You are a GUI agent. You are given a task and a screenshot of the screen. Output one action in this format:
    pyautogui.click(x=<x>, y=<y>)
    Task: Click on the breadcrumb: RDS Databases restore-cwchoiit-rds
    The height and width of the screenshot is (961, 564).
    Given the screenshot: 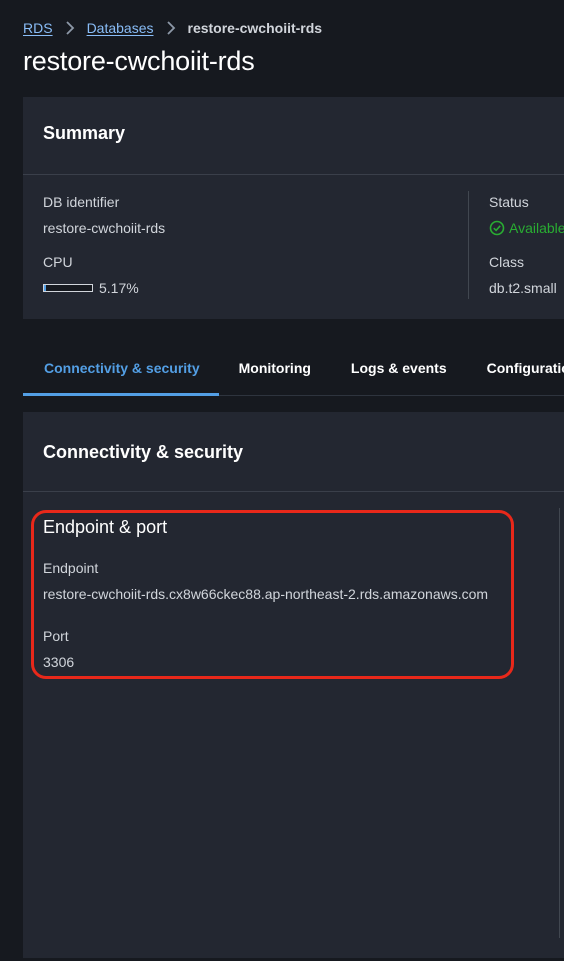 What is the action you would take?
    pyautogui.click(x=172, y=28)
    